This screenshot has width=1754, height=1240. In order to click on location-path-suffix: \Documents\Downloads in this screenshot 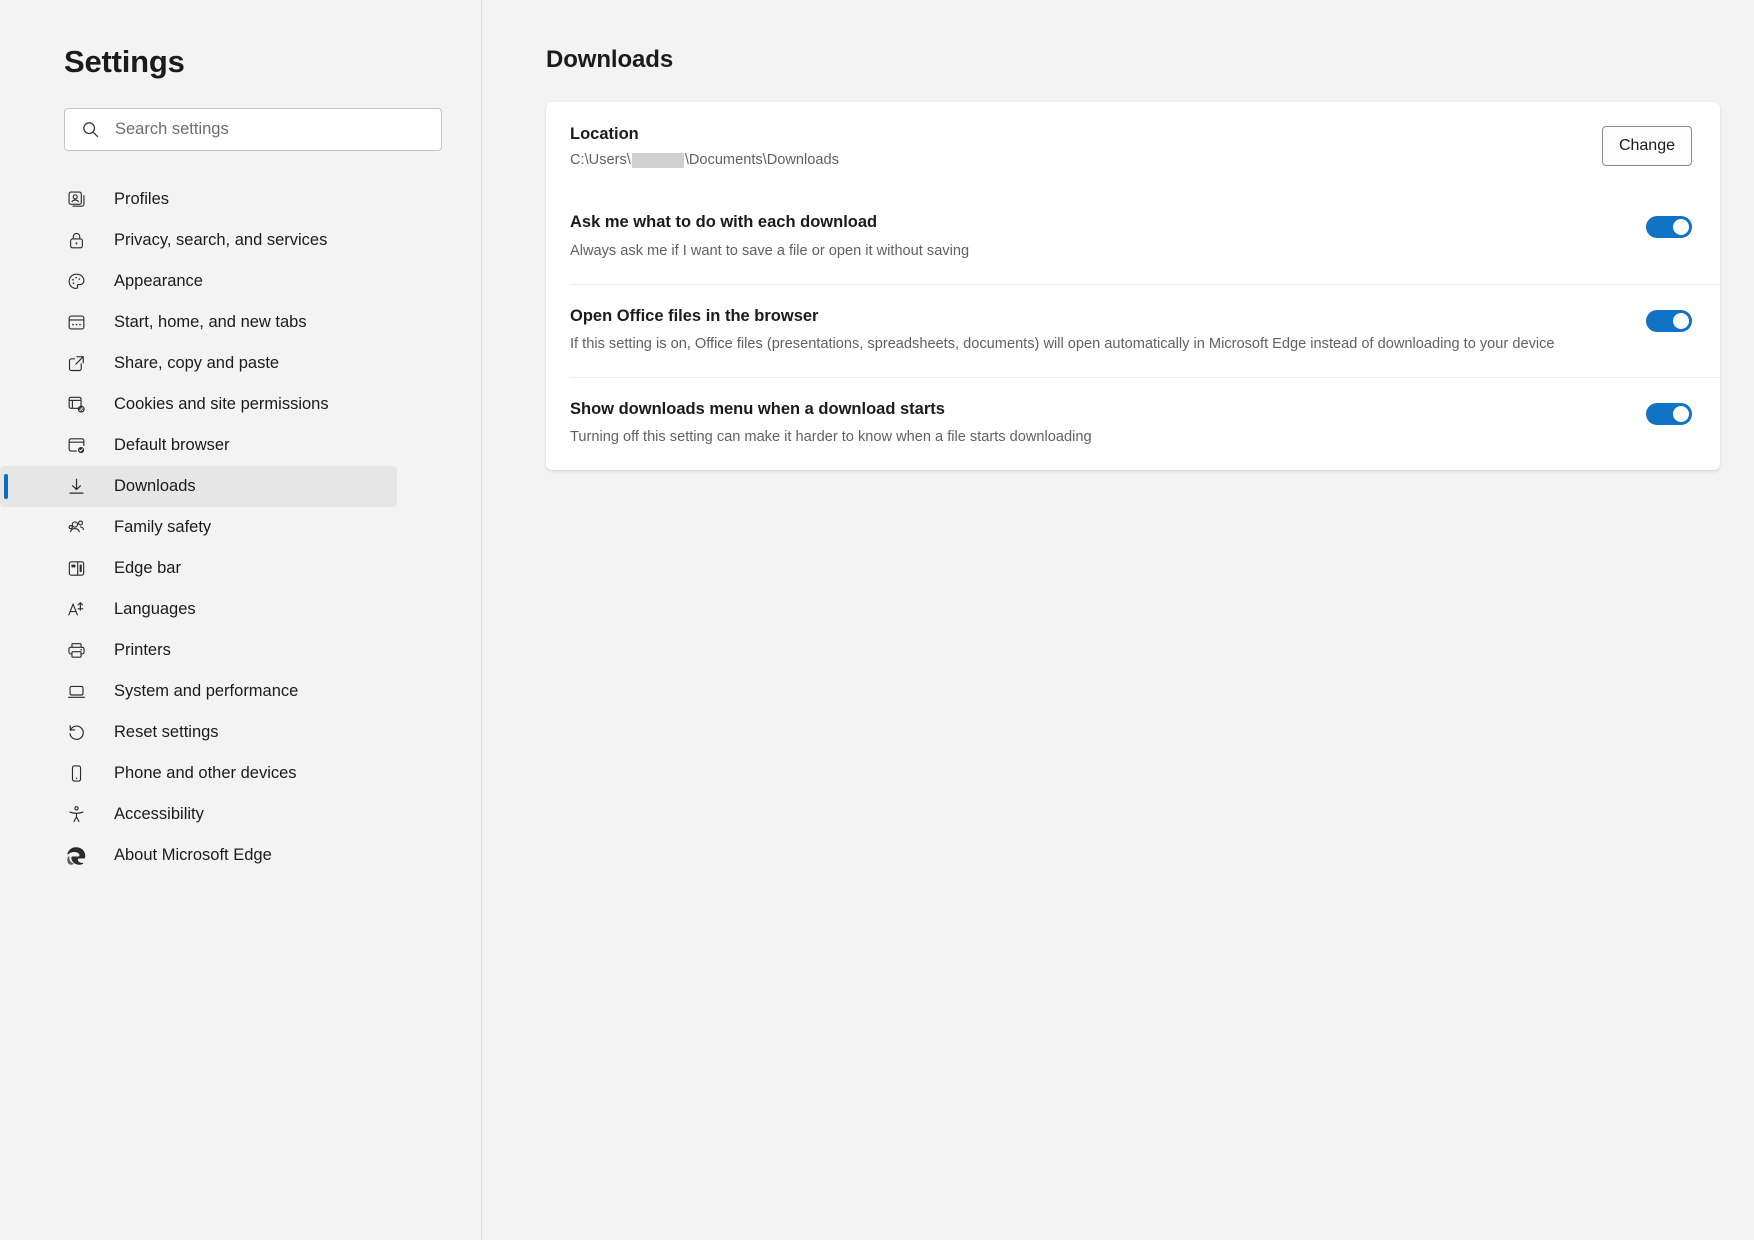, I will do `click(761, 160)`.